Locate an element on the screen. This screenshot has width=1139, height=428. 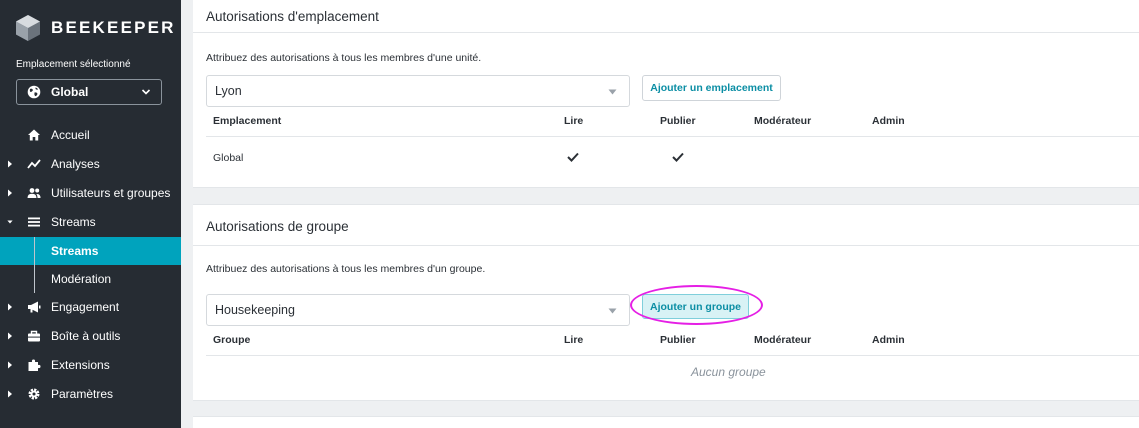
nav-item-boite-a-outils: Boîte à outils is located at coordinates (90, 336).